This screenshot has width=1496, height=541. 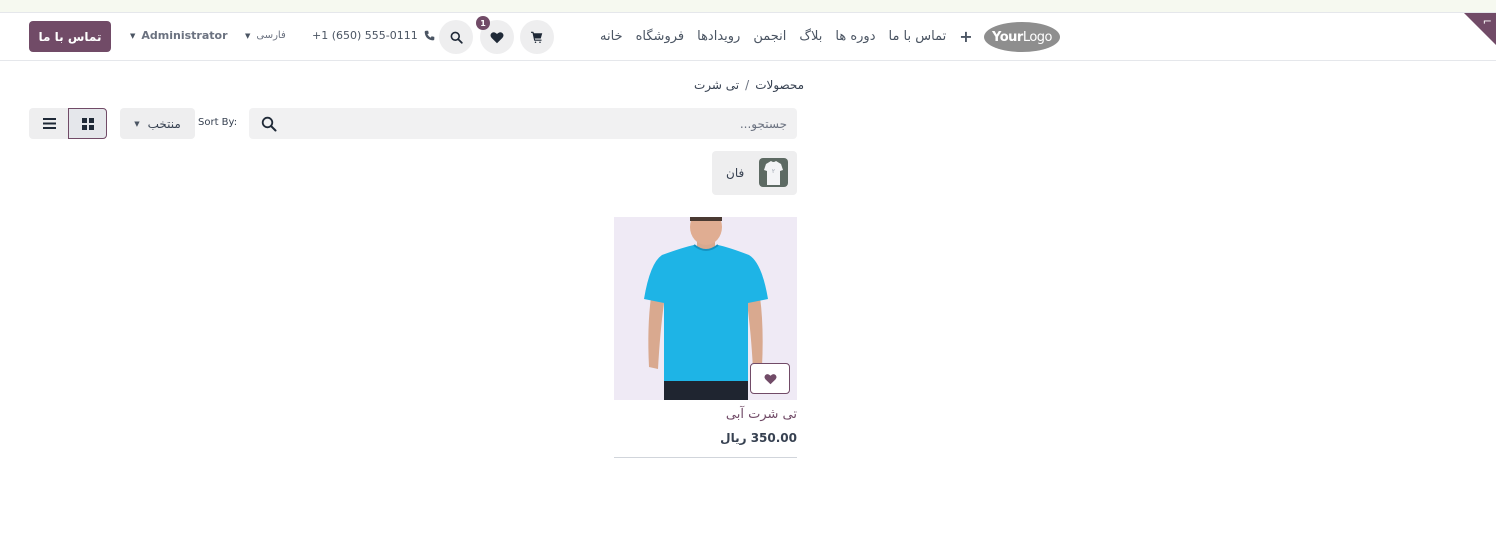 I want to click on nav-item-shop: فروشگاه, so click(x=660, y=36).